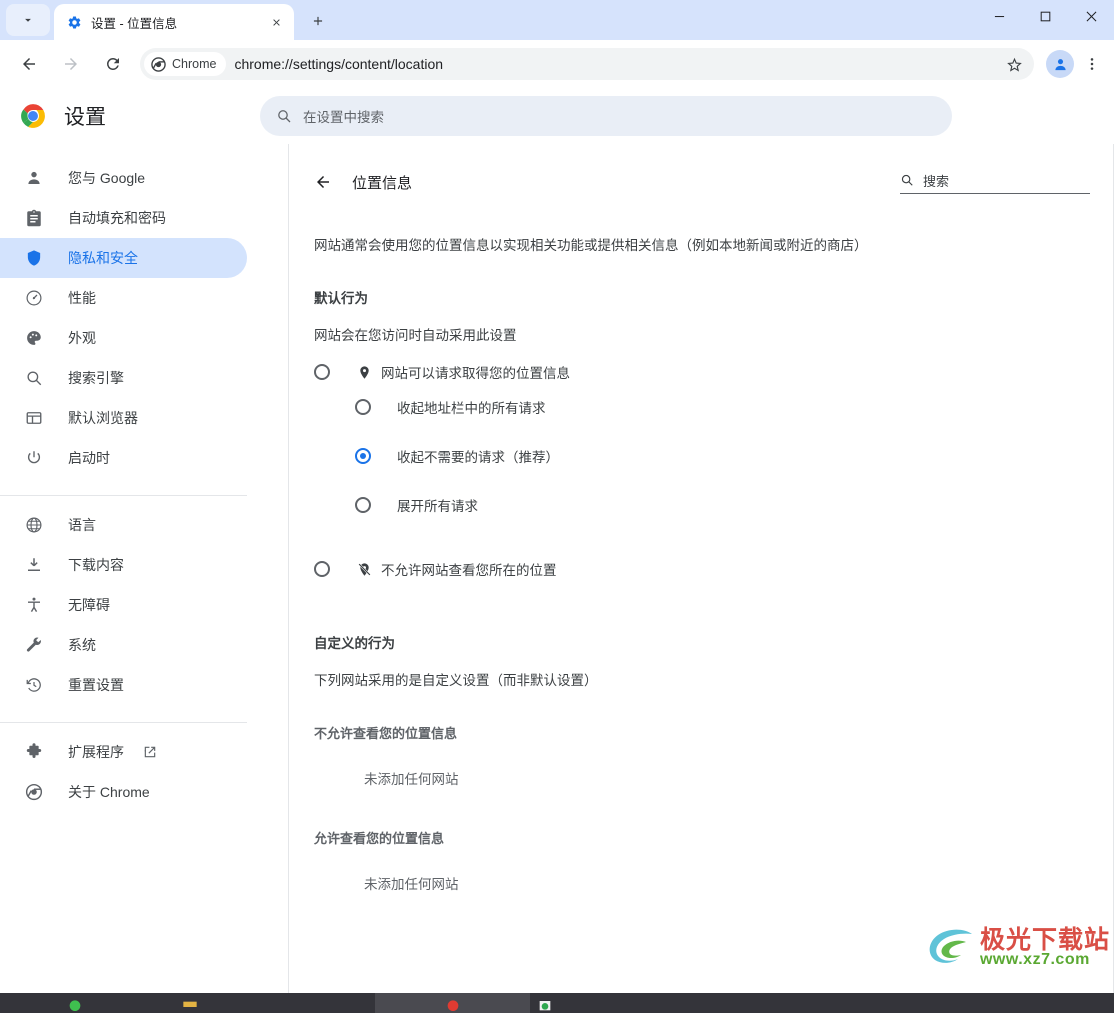 Image resolution: width=1114 pixels, height=1013 pixels. I want to click on red-app-icon, so click(452, 1005).